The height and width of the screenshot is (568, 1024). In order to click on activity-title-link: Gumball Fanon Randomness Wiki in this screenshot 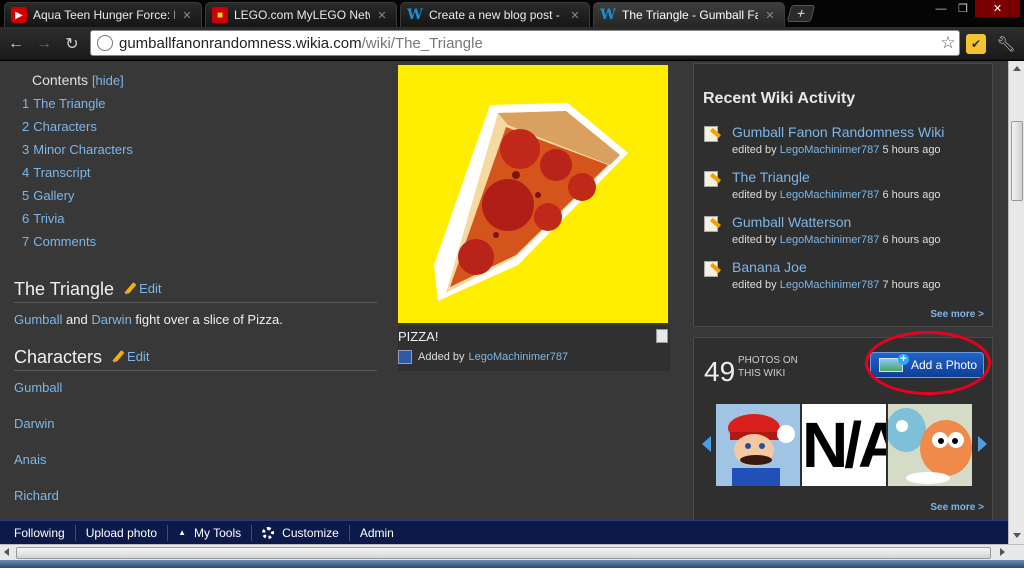, I will do `click(838, 132)`.